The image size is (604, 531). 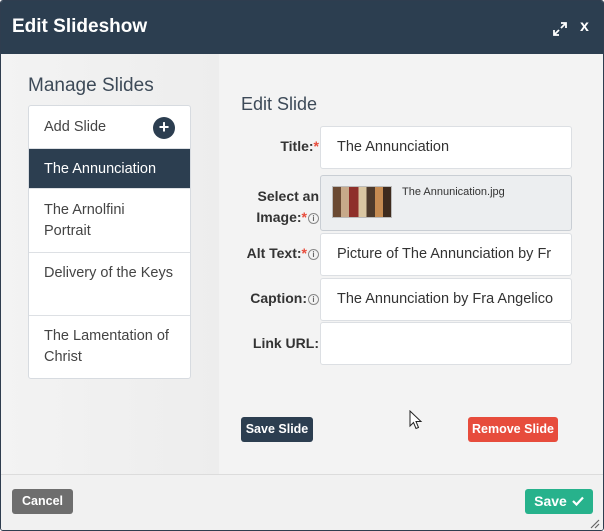 What do you see at coordinates (446, 203) in the screenshot?
I see `image-picker: The Annunication.jpg` at bounding box center [446, 203].